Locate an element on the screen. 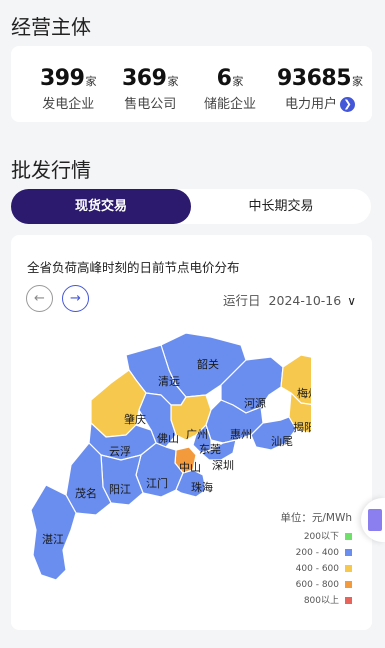 This screenshot has height=648, width=385. region-label: 韶关 is located at coordinates (208, 364).